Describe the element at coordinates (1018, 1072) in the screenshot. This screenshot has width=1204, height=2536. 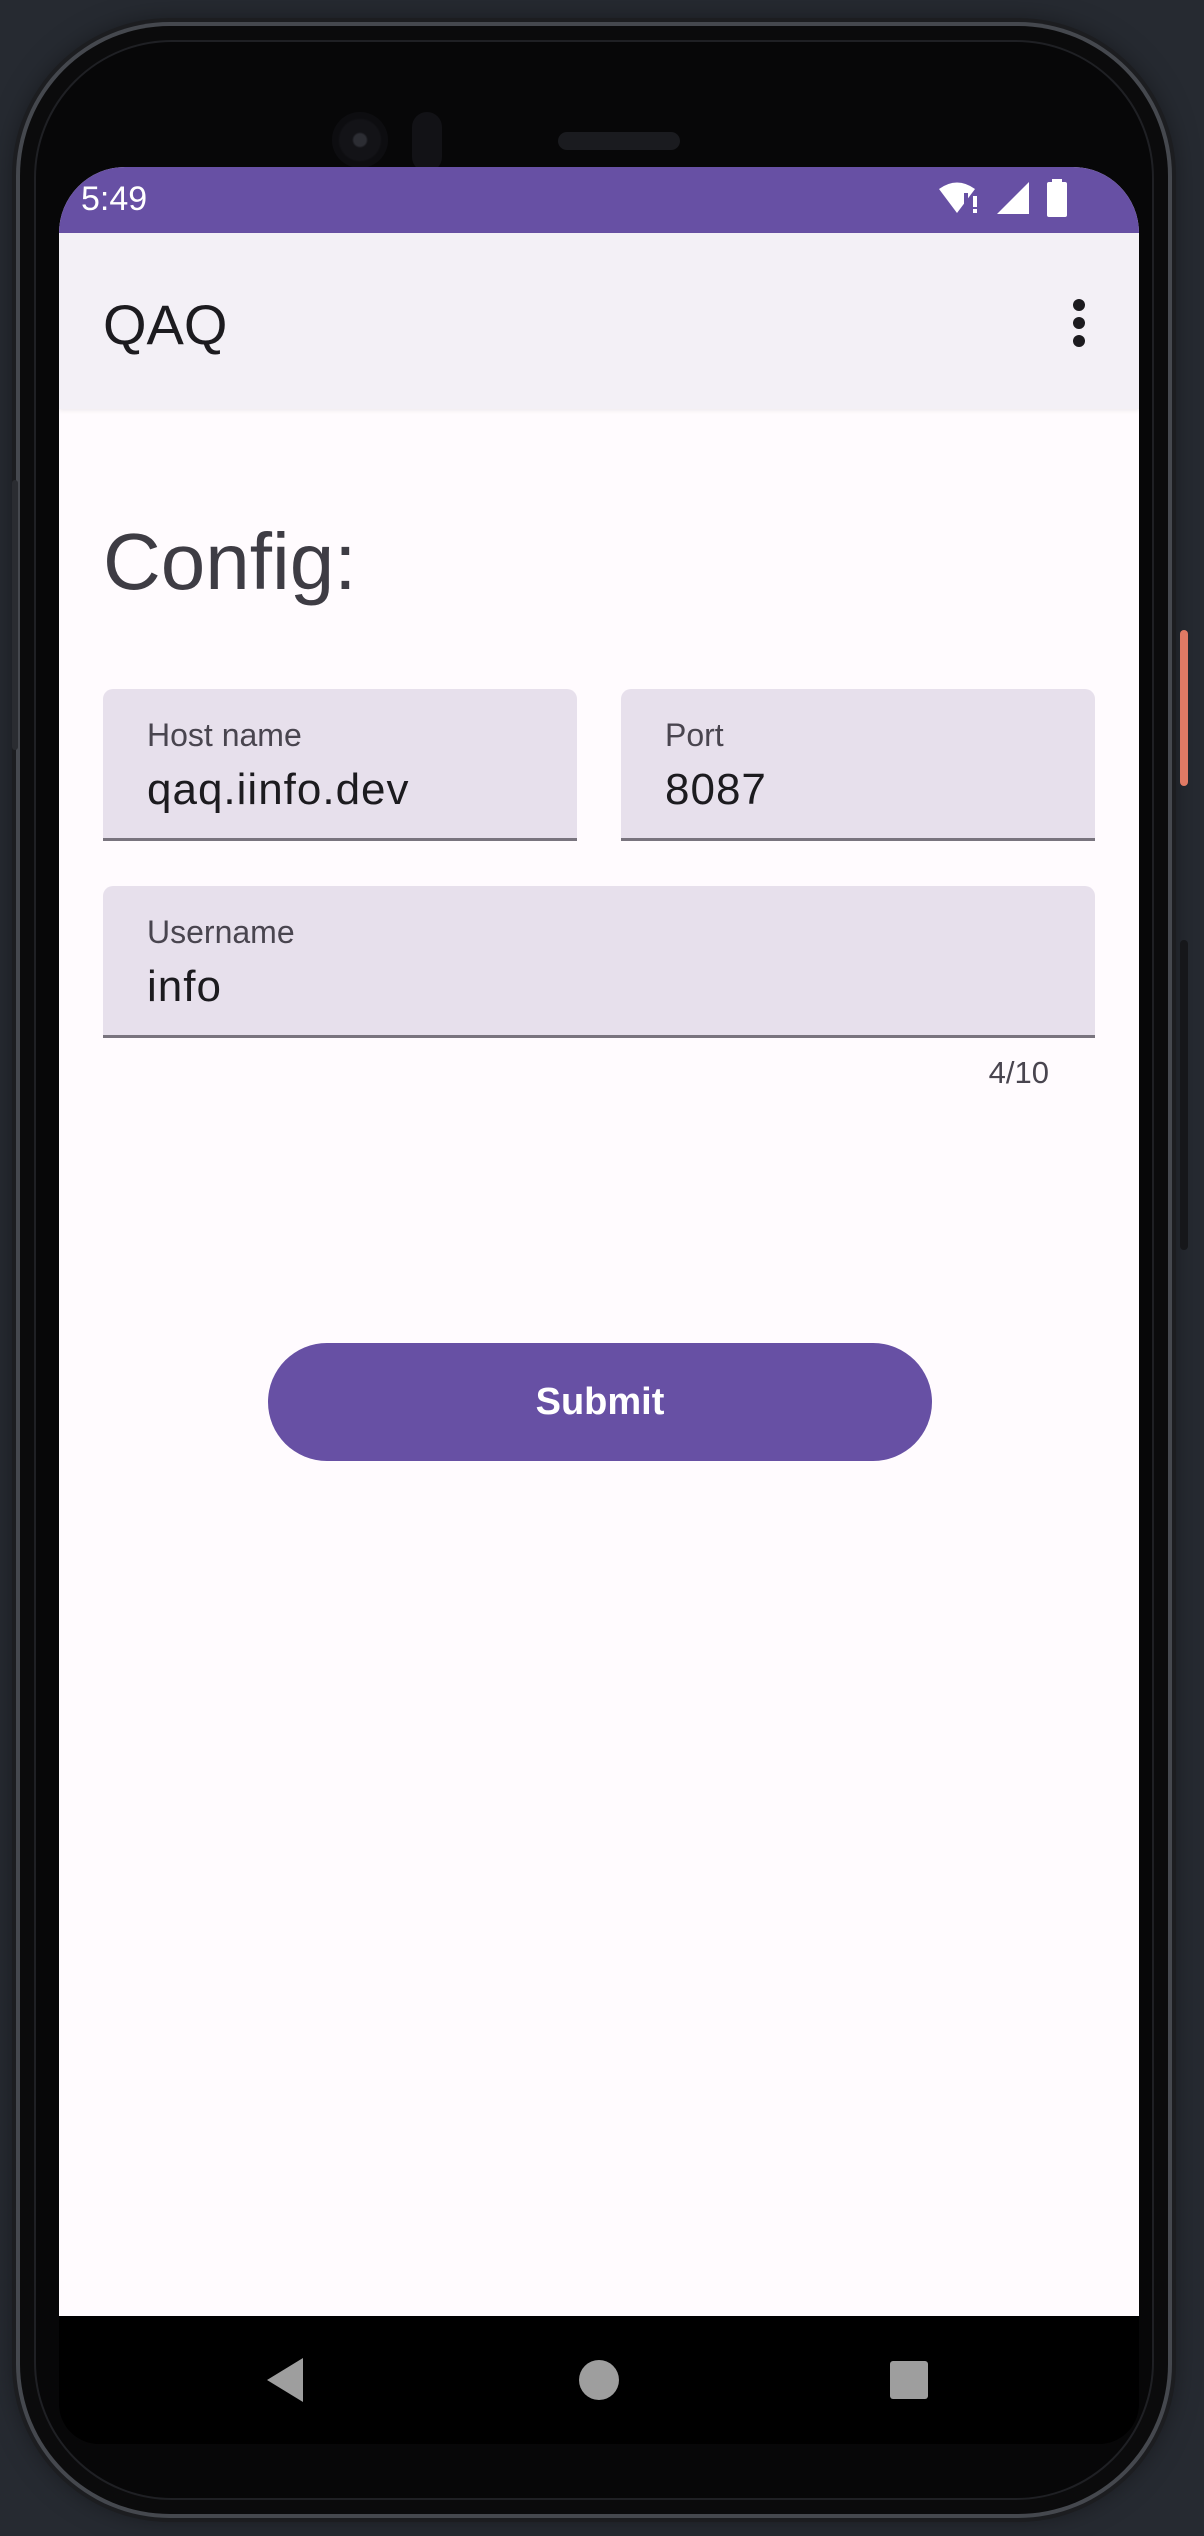
I see `username-char-counter: 4/10` at that location.